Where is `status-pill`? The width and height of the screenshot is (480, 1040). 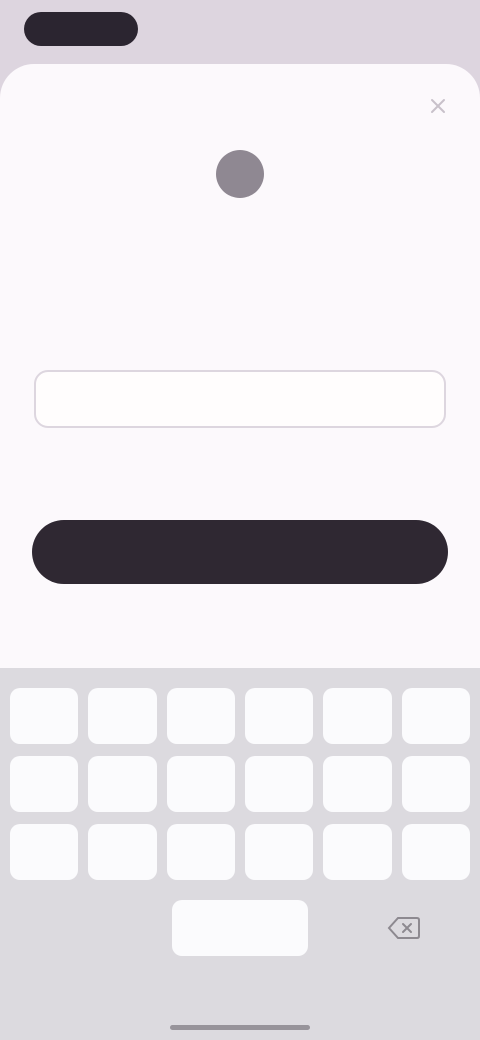 status-pill is located at coordinates (81, 29).